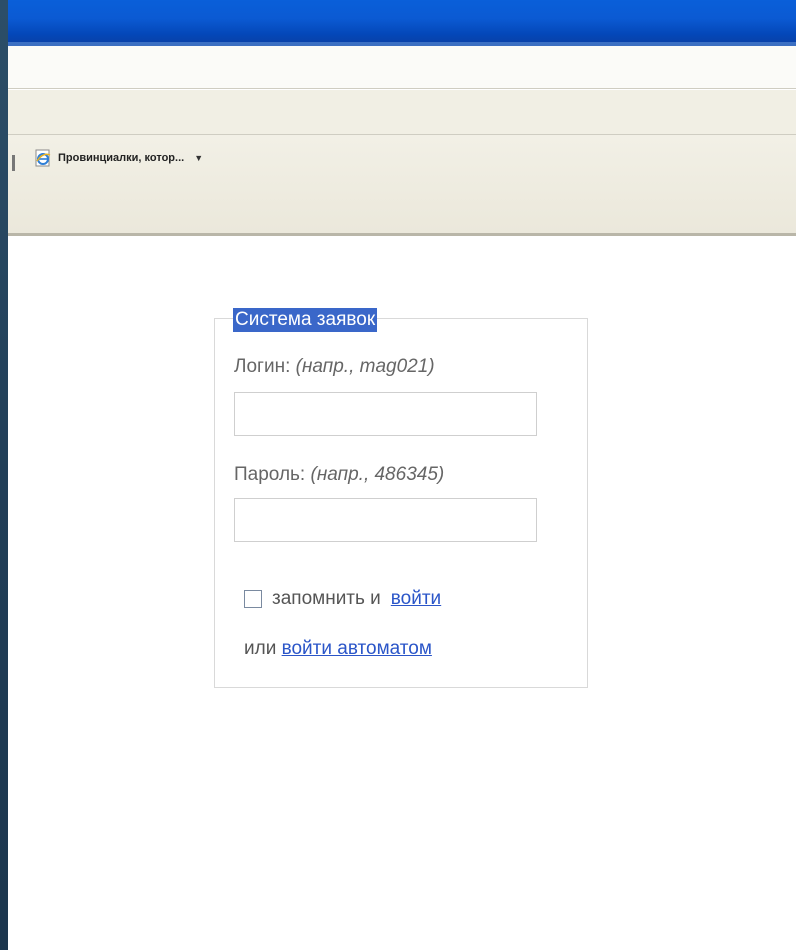  Describe the element at coordinates (43, 158) in the screenshot. I see `ie-page-icon` at that location.